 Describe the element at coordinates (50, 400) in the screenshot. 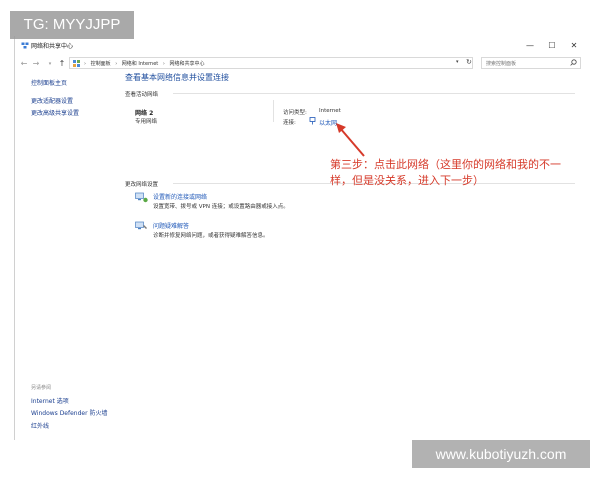

I see `sidebar-item-internet-options: Internet 选项` at that location.